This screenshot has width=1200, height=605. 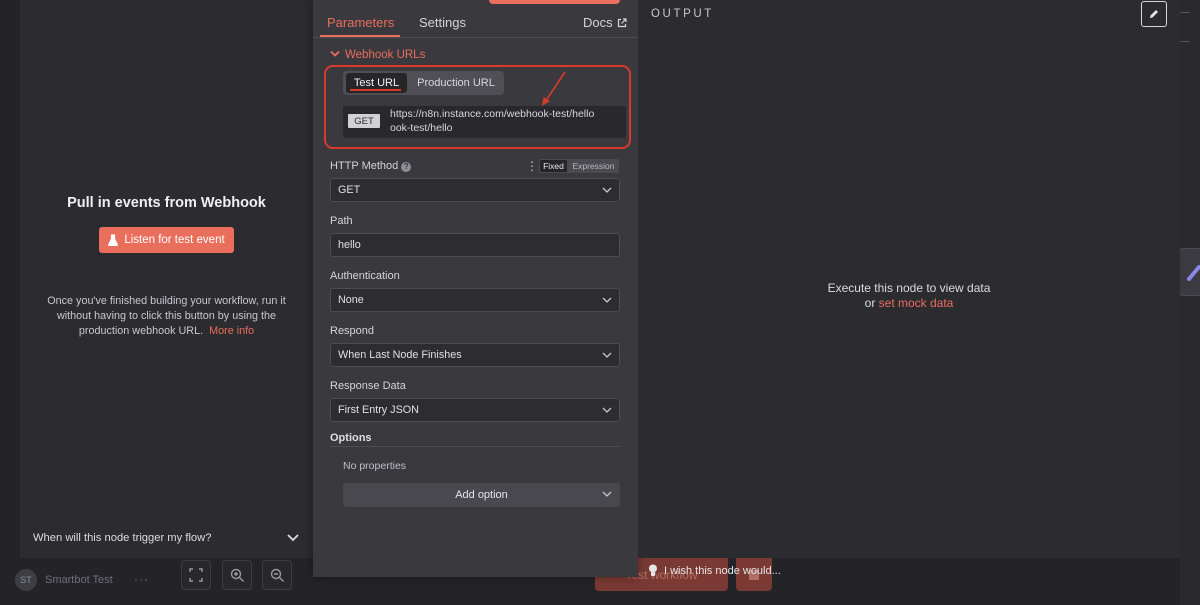 What do you see at coordinates (481, 495) in the screenshot?
I see `add-option-button: Add option` at bounding box center [481, 495].